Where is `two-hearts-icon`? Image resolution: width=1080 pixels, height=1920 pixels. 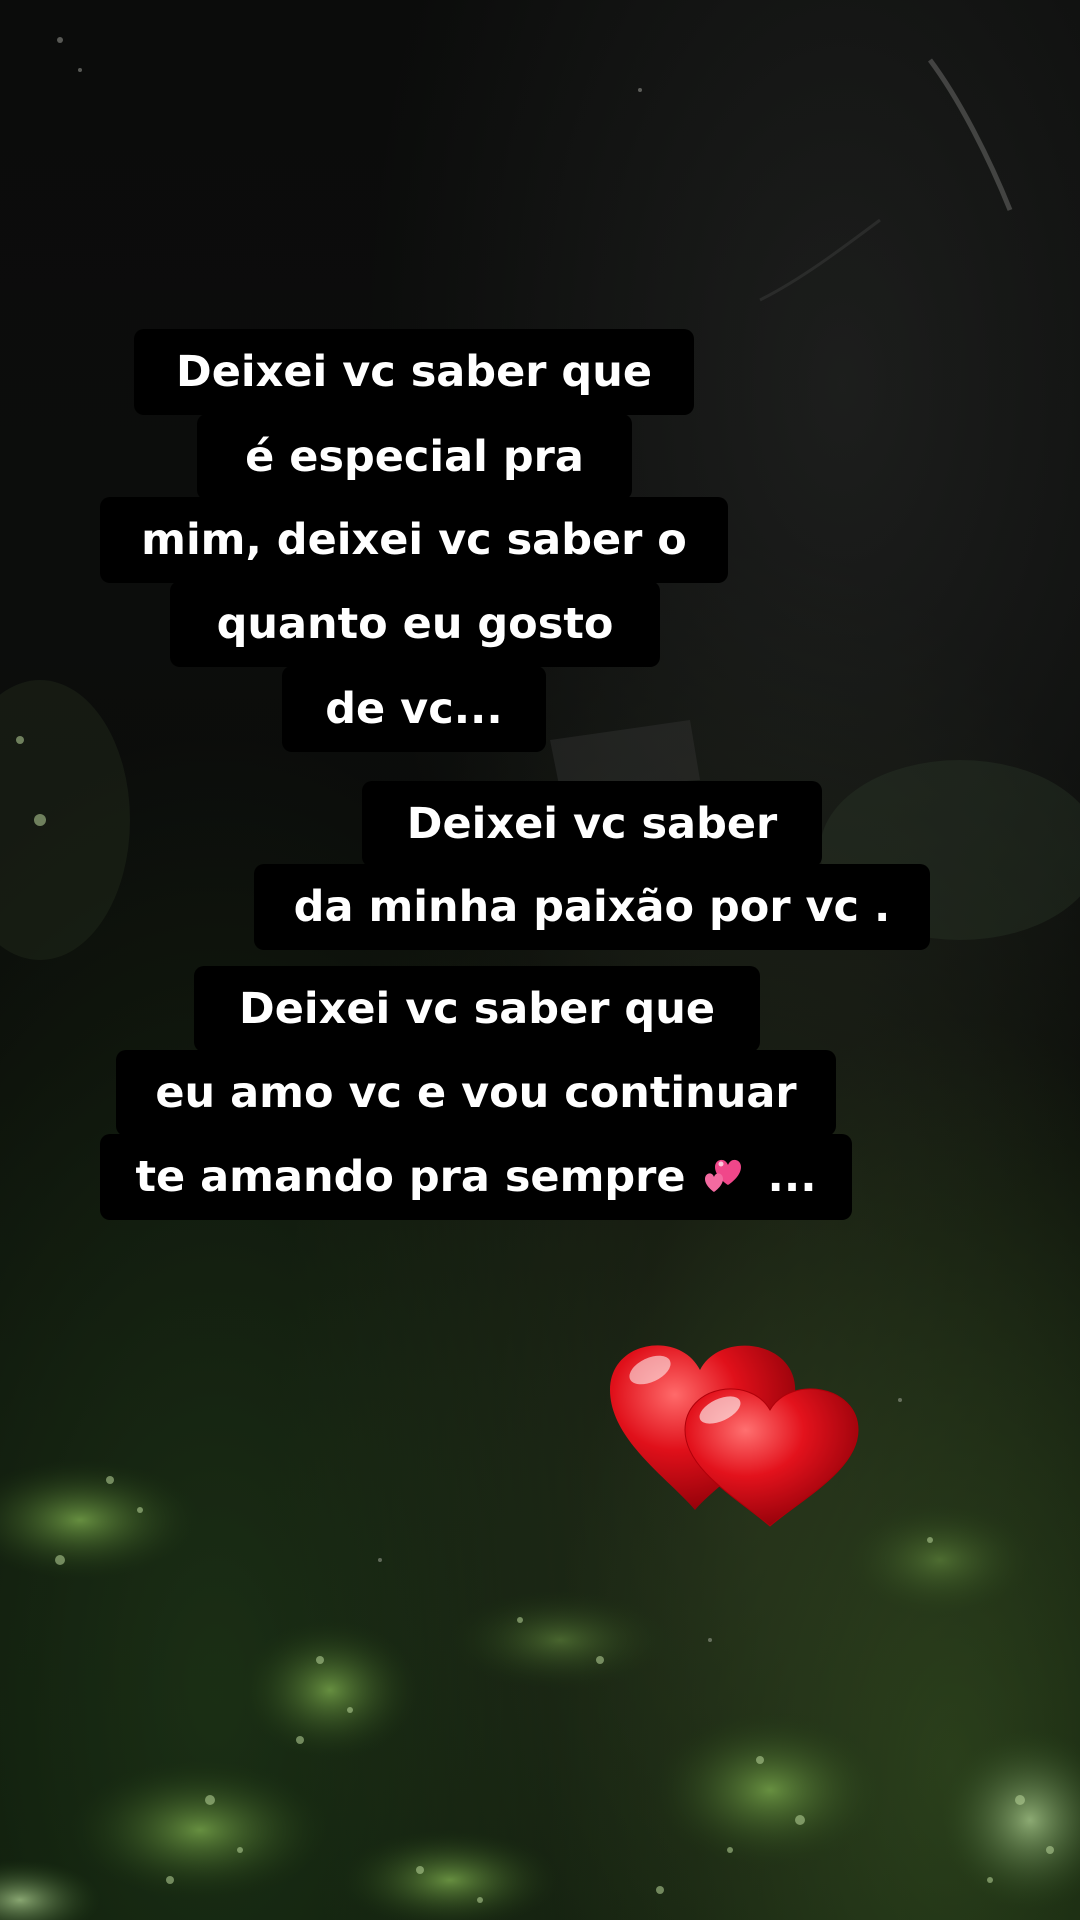 two-hearts-icon is located at coordinates (727, 1166).